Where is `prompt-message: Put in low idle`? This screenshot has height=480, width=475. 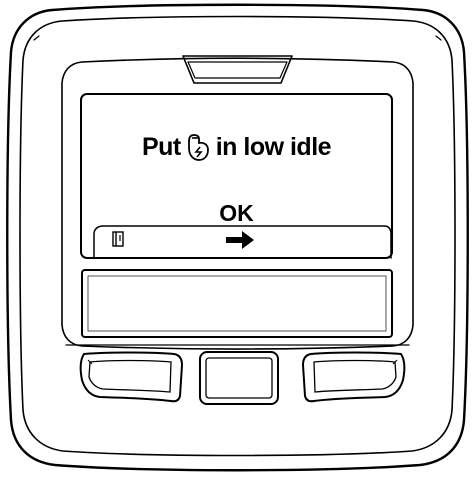 prompt-message: Put in low idle is located at coordinates (236, 147).